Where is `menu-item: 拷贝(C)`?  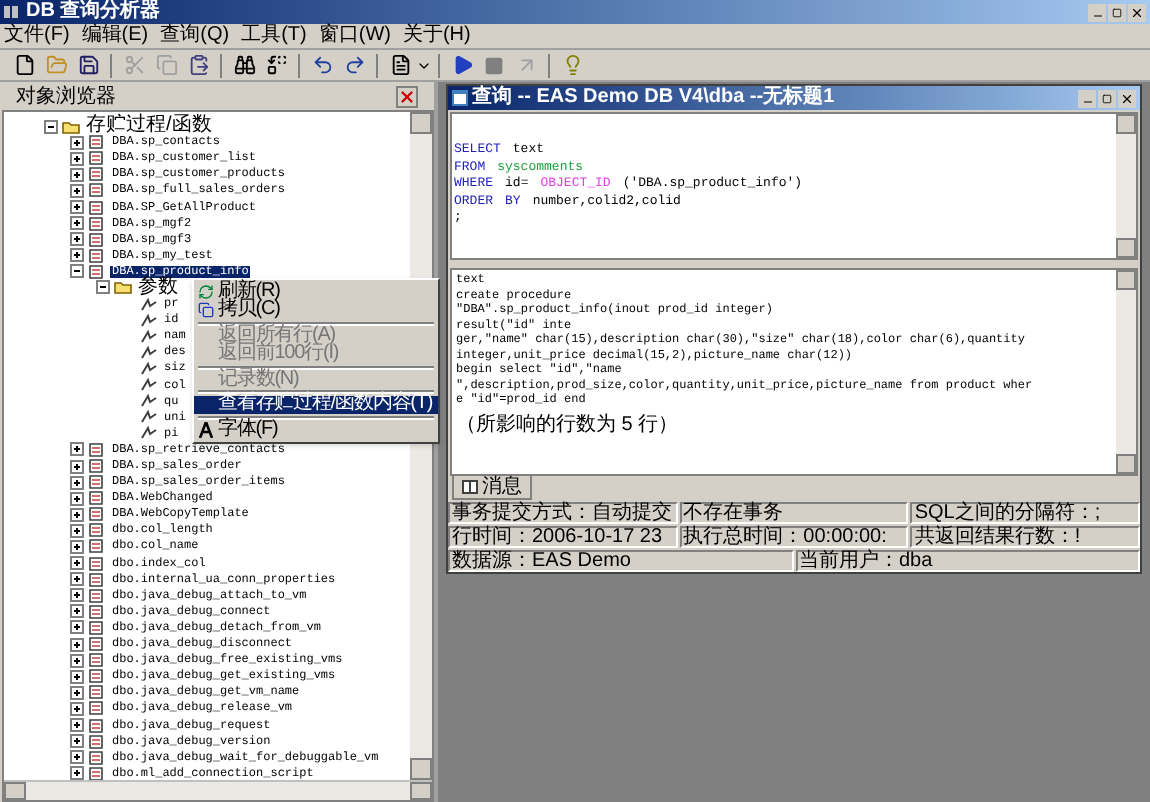
menu-item: 拷贝(C) is located at coordinates (316, 310).